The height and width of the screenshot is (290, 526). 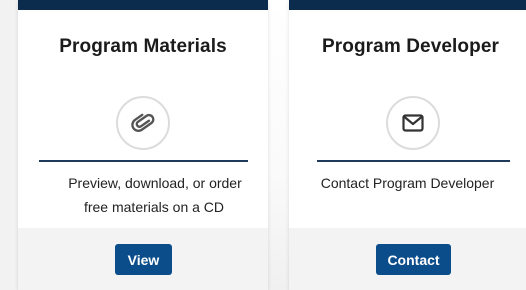 I want to click on page-left-gutter, so click(x=9, y=145).